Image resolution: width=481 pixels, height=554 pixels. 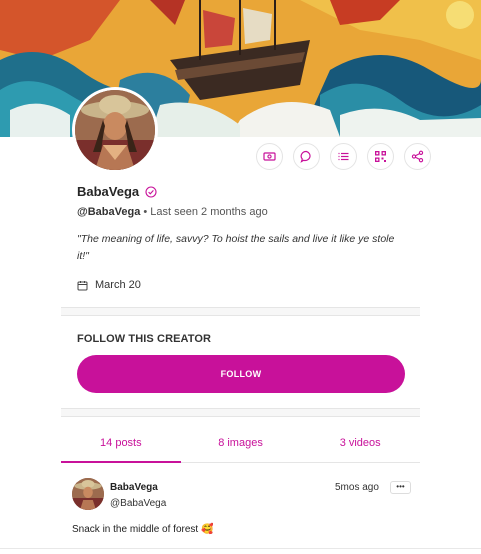 What do you see at coordinates (241, 374) in the screenshot?
I see `follow-button: FOLLOW` at bounding box center [241, 374].